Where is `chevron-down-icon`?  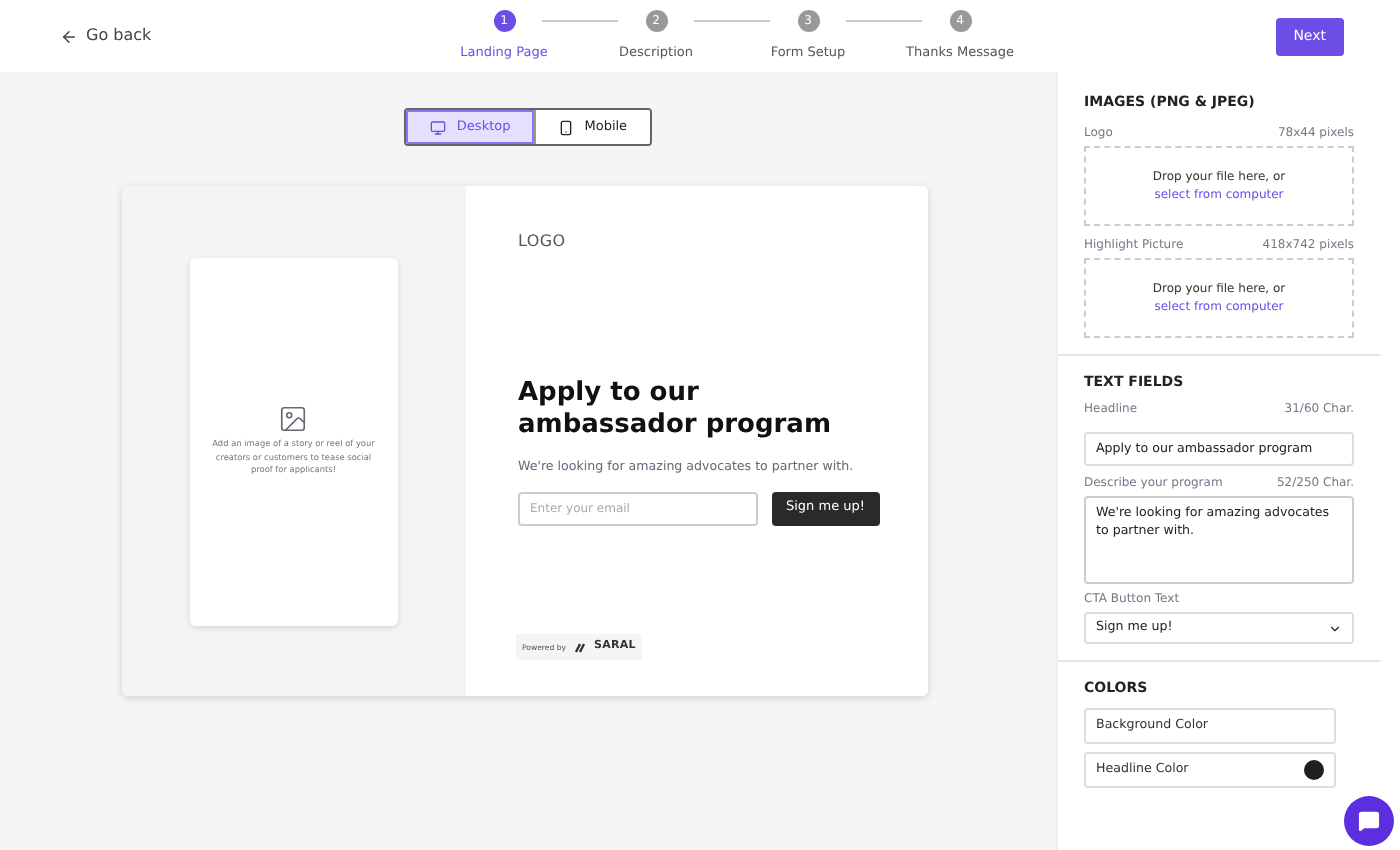 chevron-down-icon is located at coordinates (1335, 628).